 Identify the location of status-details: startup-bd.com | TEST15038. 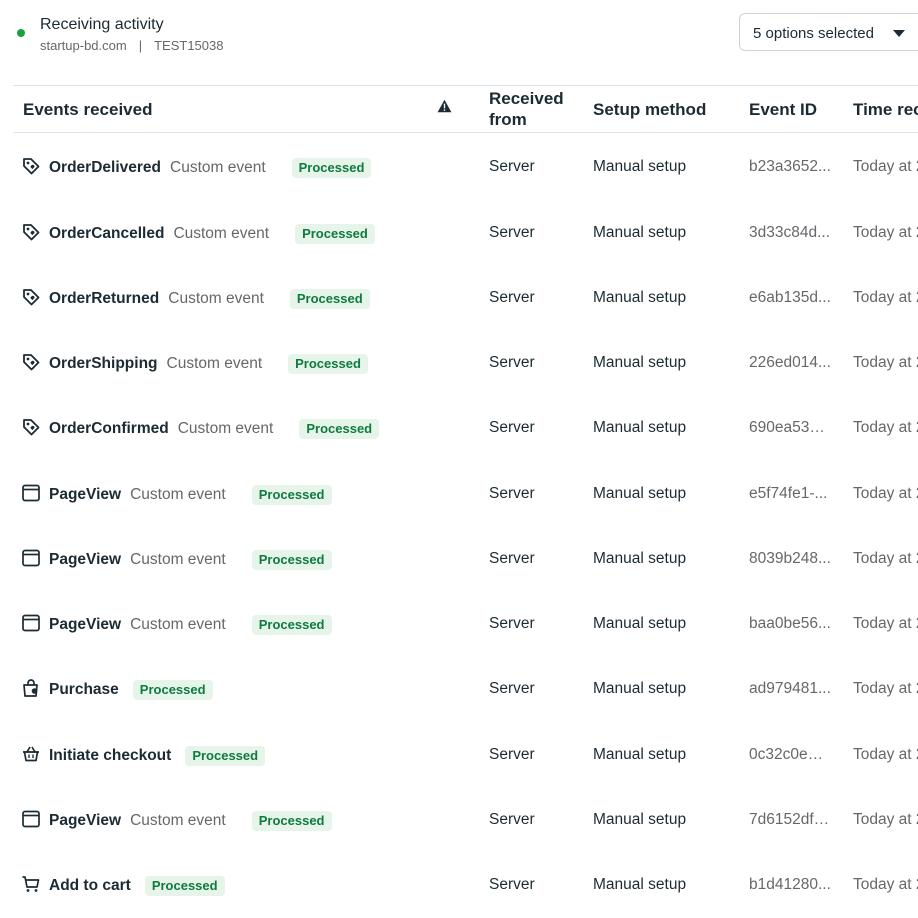
(131, 45).